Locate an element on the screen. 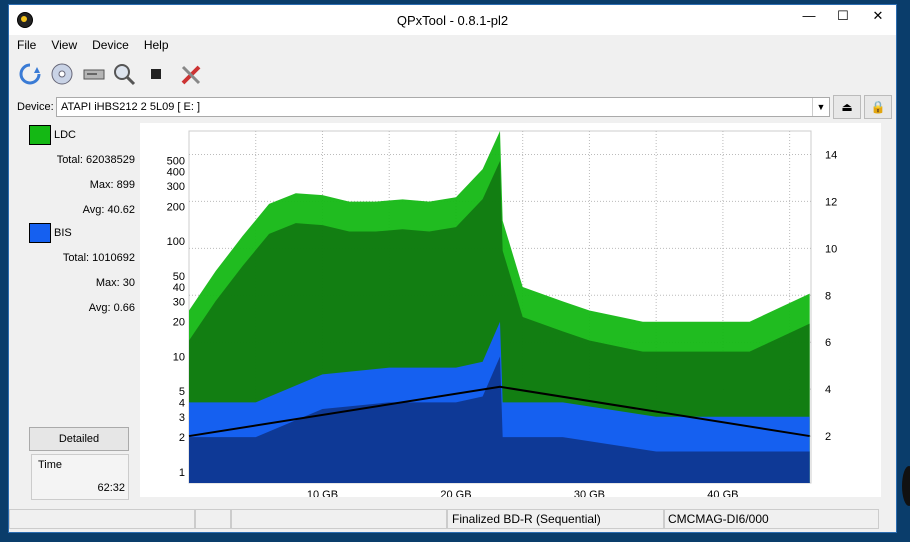 Image resolution: width=910 pixels, height=542 pixels. ldc-total: Total: 62038529 is located at coordinates (95, 160).